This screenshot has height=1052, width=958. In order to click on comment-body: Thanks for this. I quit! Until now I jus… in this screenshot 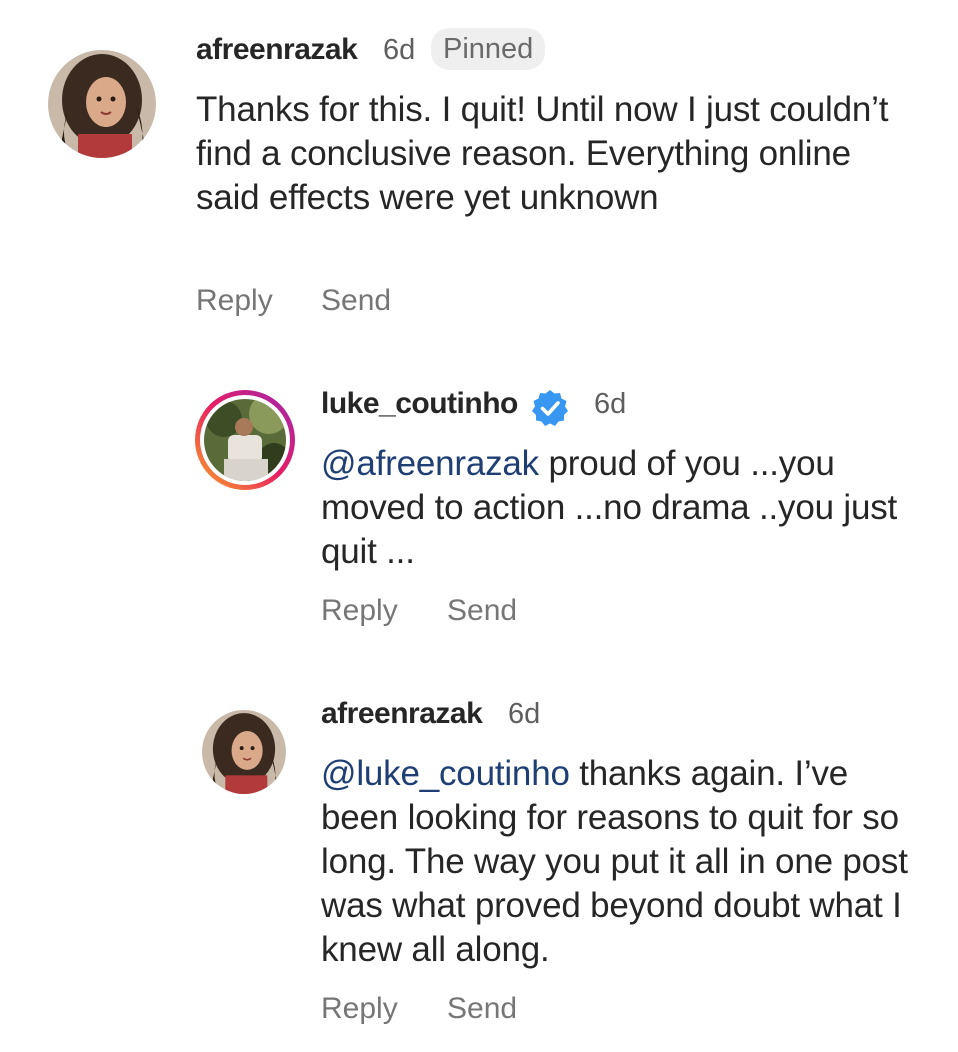, I will do `click(542, 153)`.